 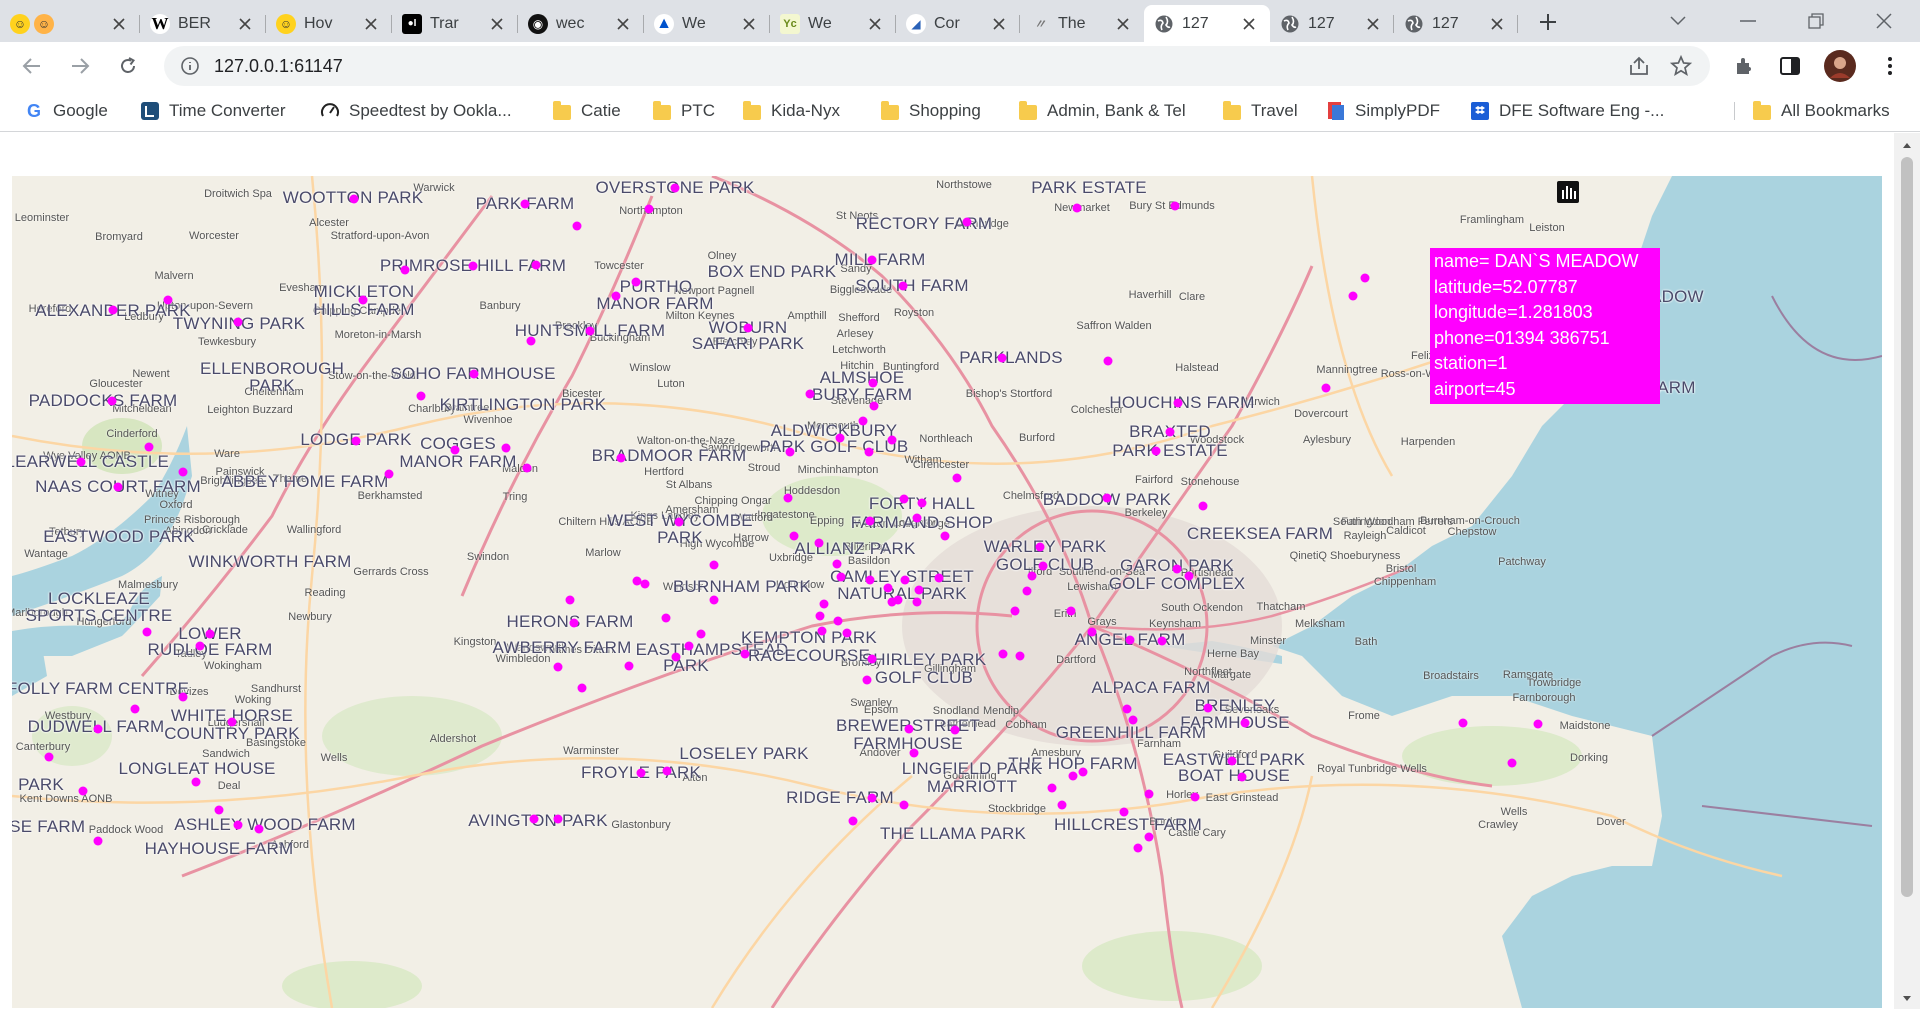 I want to click on box-select-icon, so click(x=1606, y=193).